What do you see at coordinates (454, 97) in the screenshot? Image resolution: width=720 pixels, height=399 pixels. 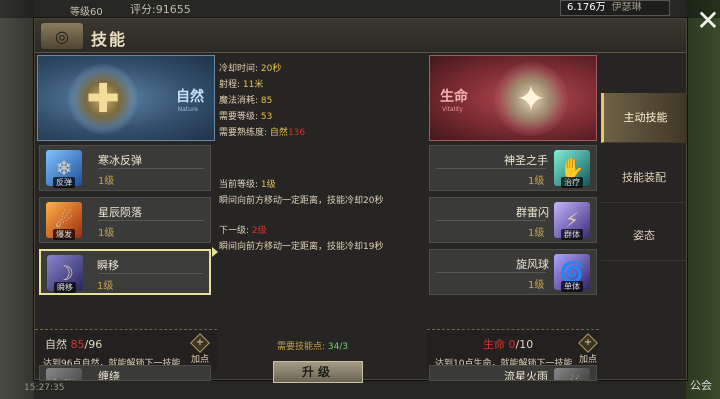 I see `vitality-school-name: 生命` at bounding box center [454, 97].